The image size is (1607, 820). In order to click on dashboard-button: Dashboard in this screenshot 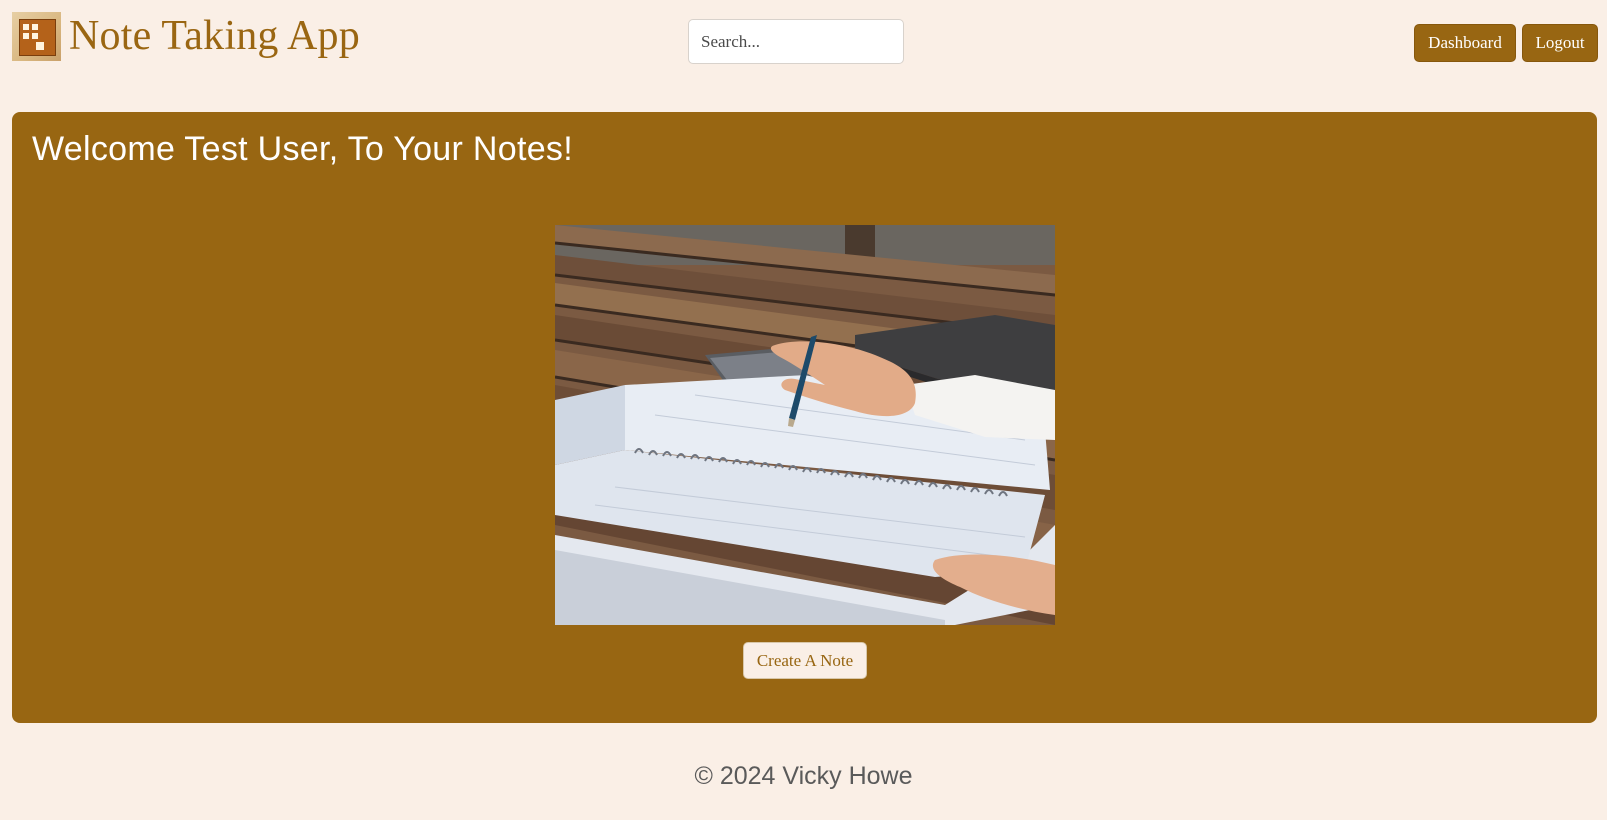, I will do `click(1465, 43)`.